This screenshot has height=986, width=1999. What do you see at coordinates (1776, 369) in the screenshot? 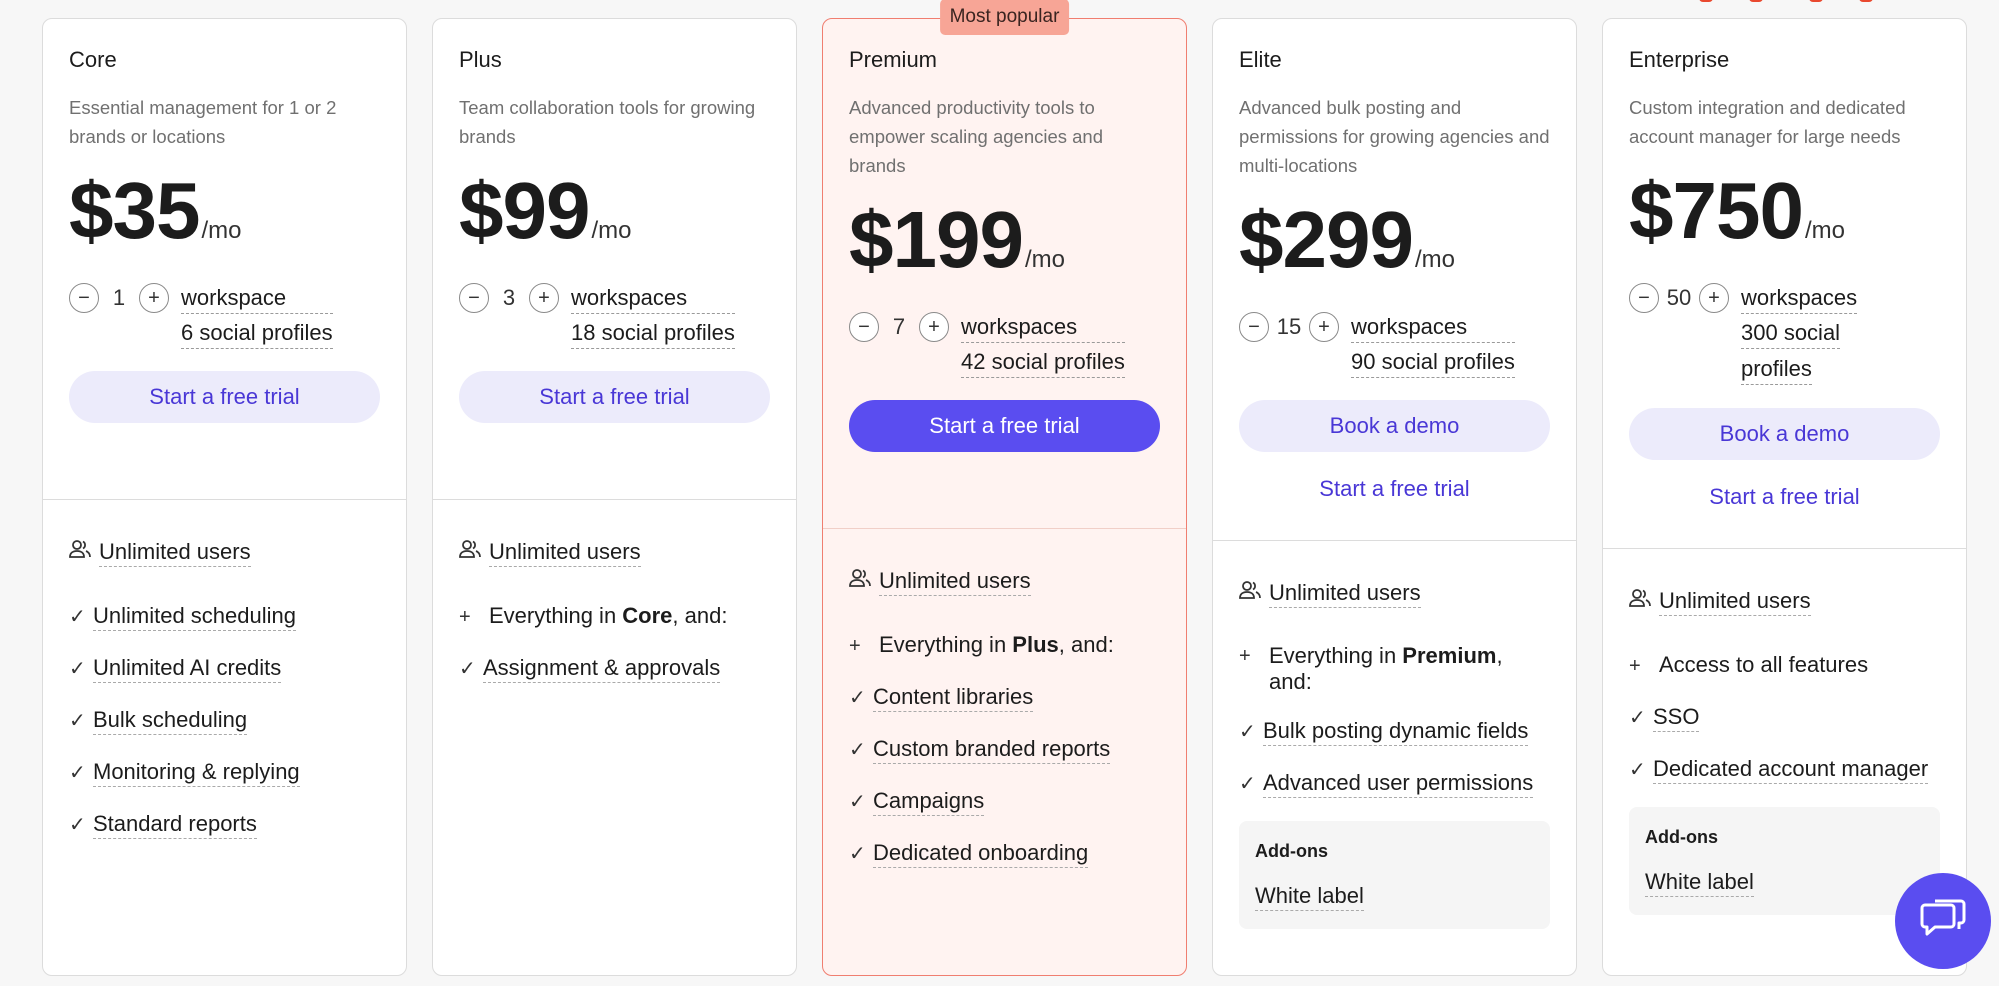
I see `profiles-label: profiles` at bounding box center [1776, 369].